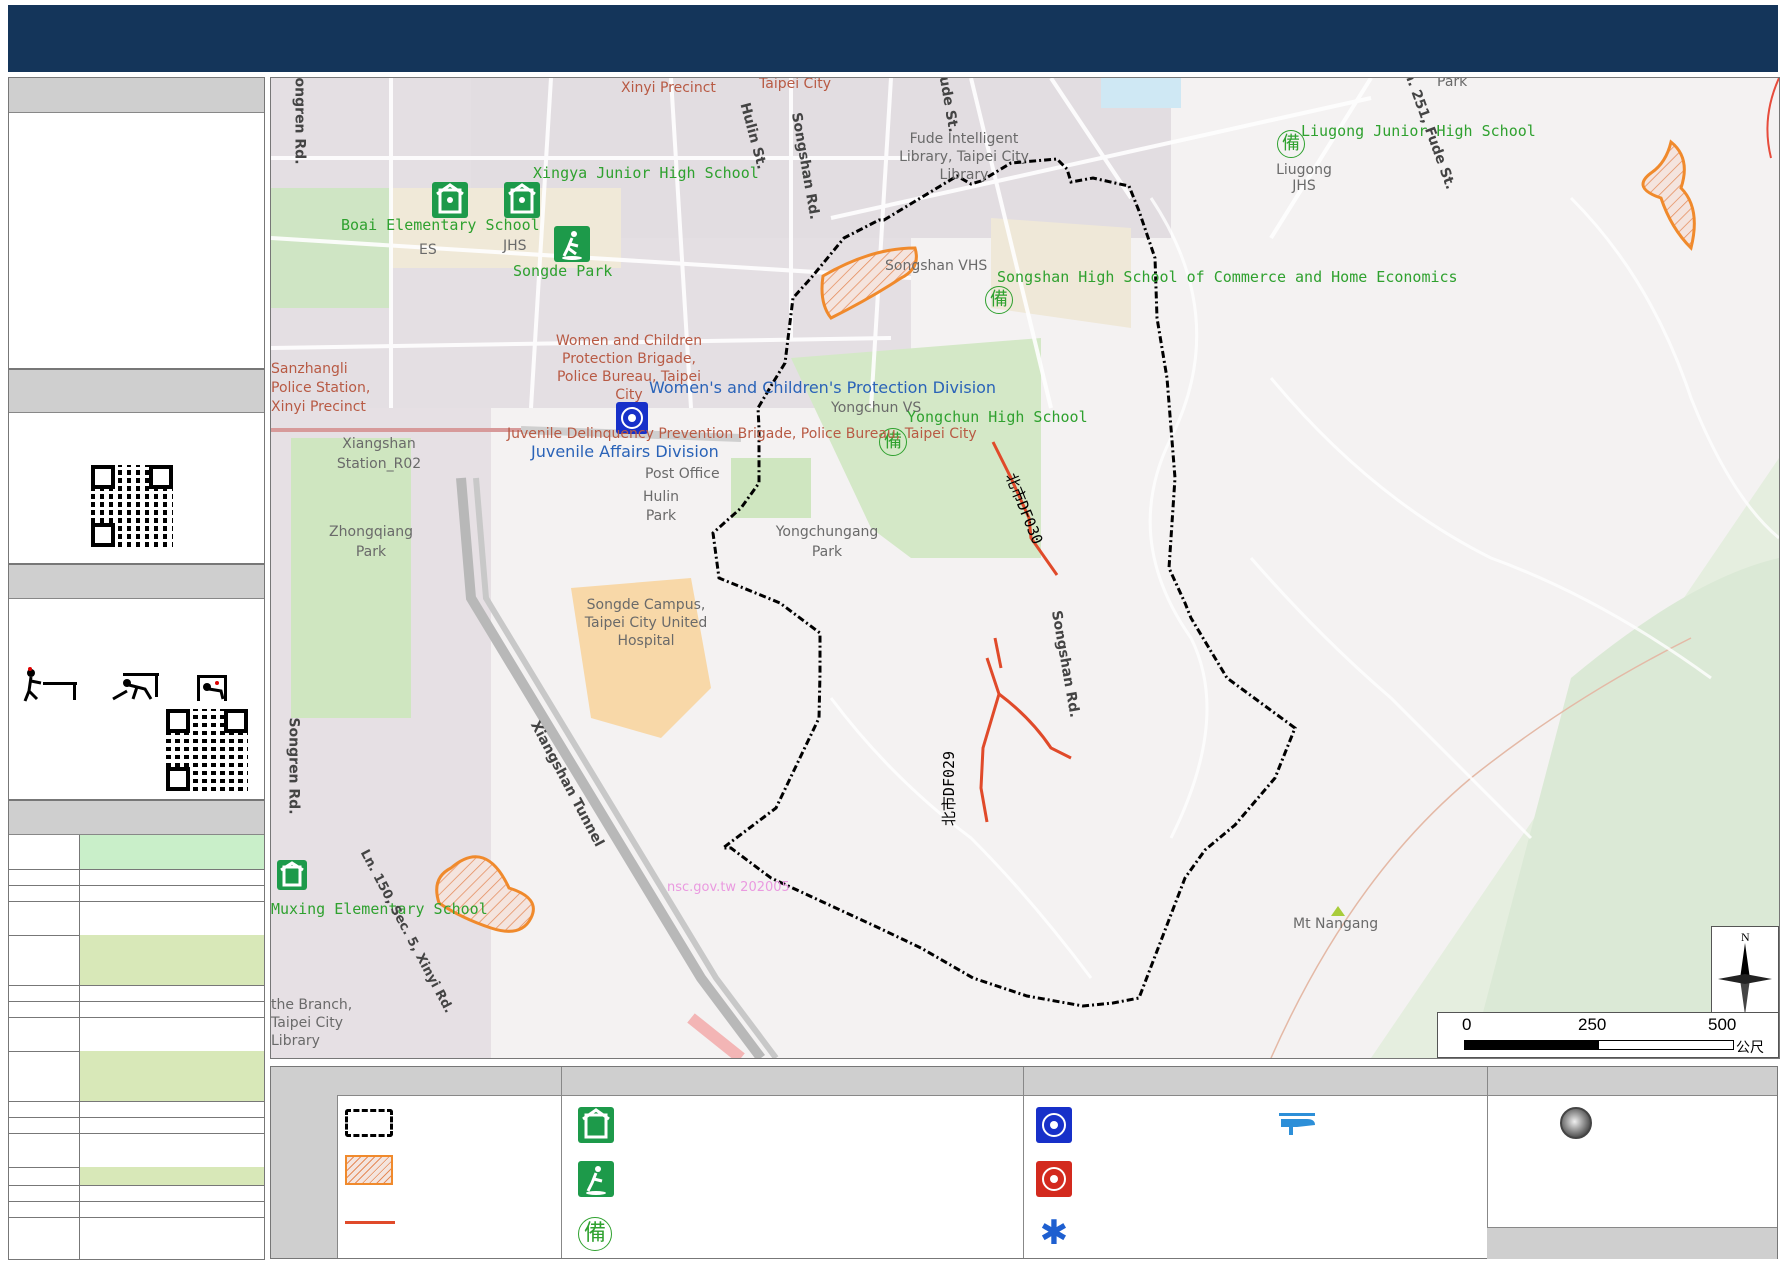 This screenshot has height=1263, width=1786. Describe the element at coordinates (440, 225) in the screenshot. I see `label-boai-es: Boai Elementary School` at that location.